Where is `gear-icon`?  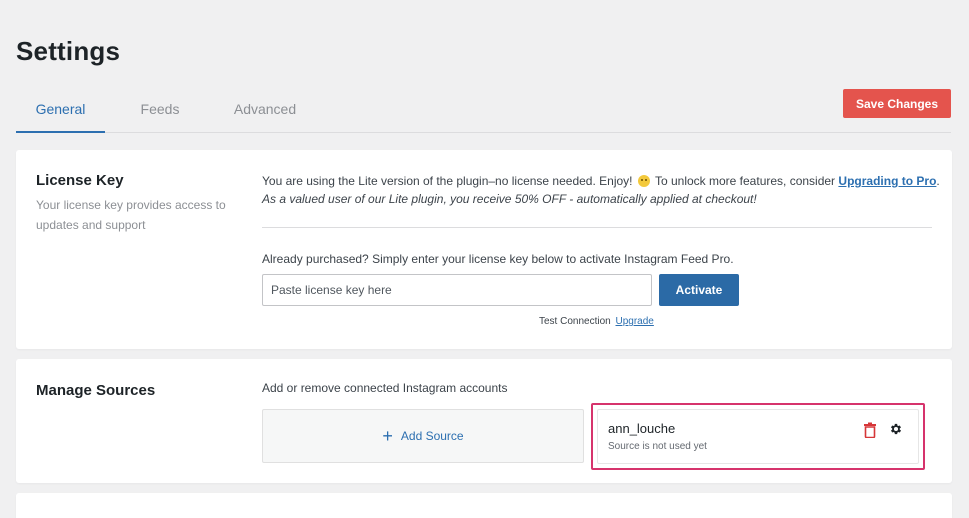 gear-icon is located at coordinates (896, 429).